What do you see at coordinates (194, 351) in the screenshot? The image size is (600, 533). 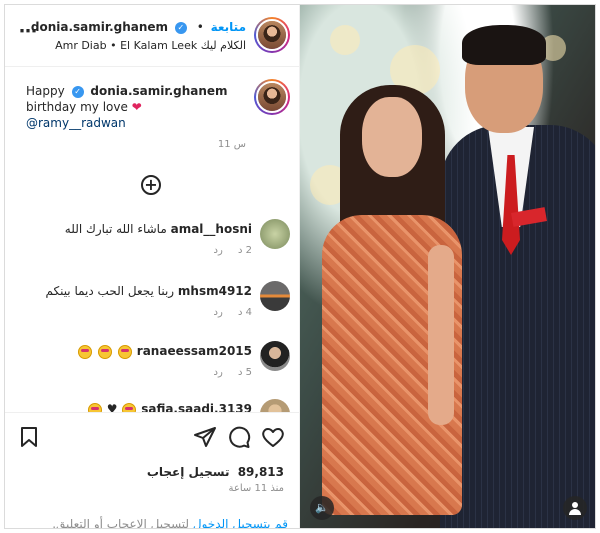 I see `comment-username: ranaeessam2015` at bounding box center [194, 351].